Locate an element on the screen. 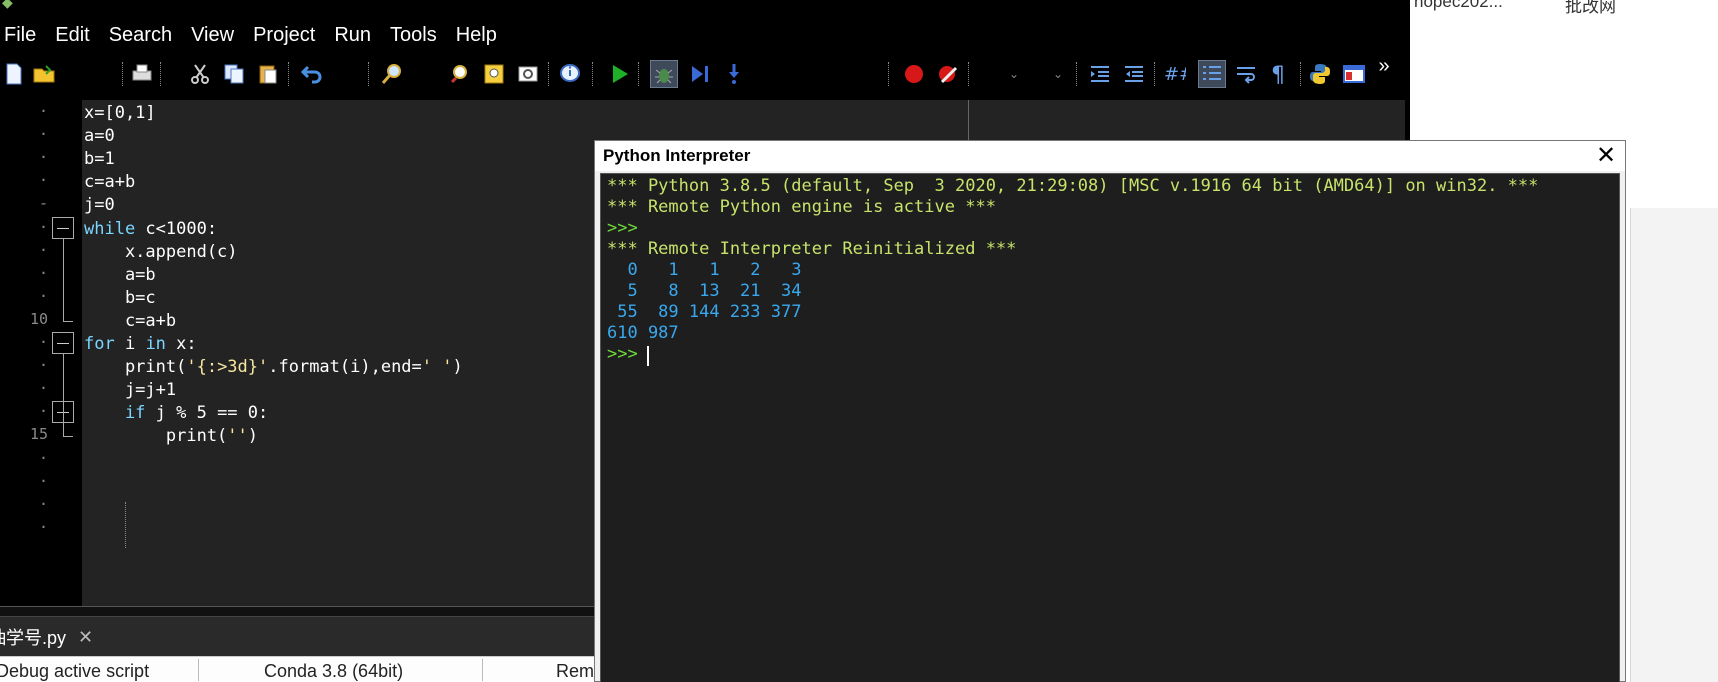 This screenshot has width=1718, height=682. code-line: b=c is located at coordinates (120, 298).